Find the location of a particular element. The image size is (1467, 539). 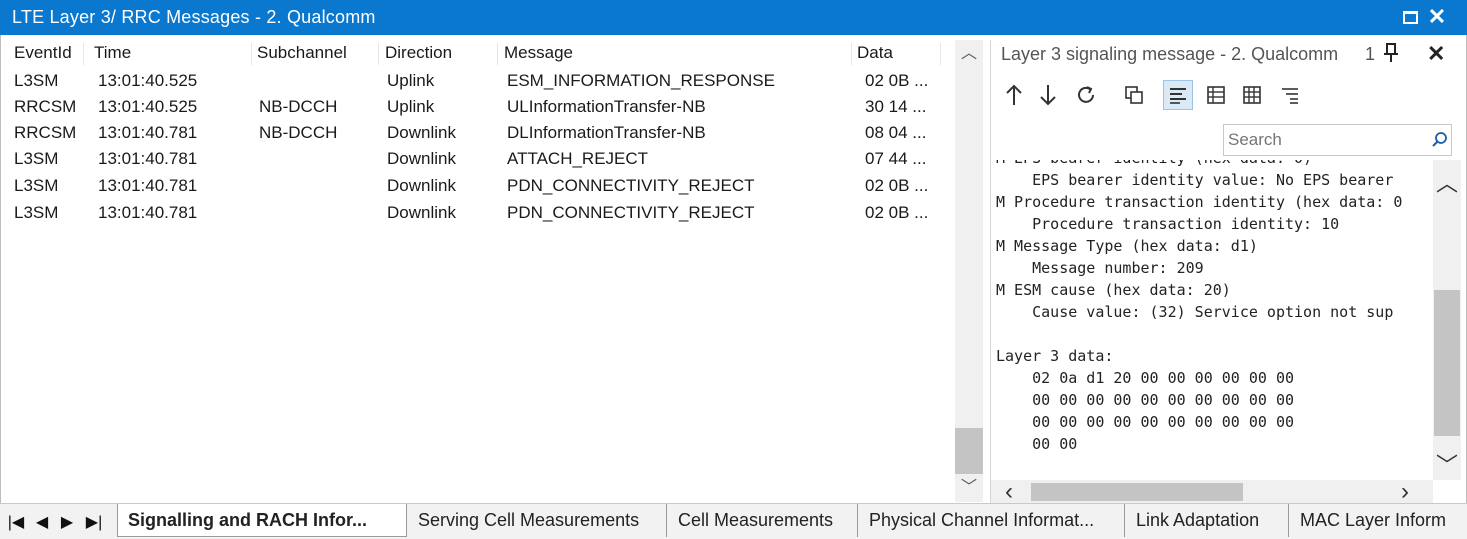

arrow-down-icon is located at coordinates (1048, 95).